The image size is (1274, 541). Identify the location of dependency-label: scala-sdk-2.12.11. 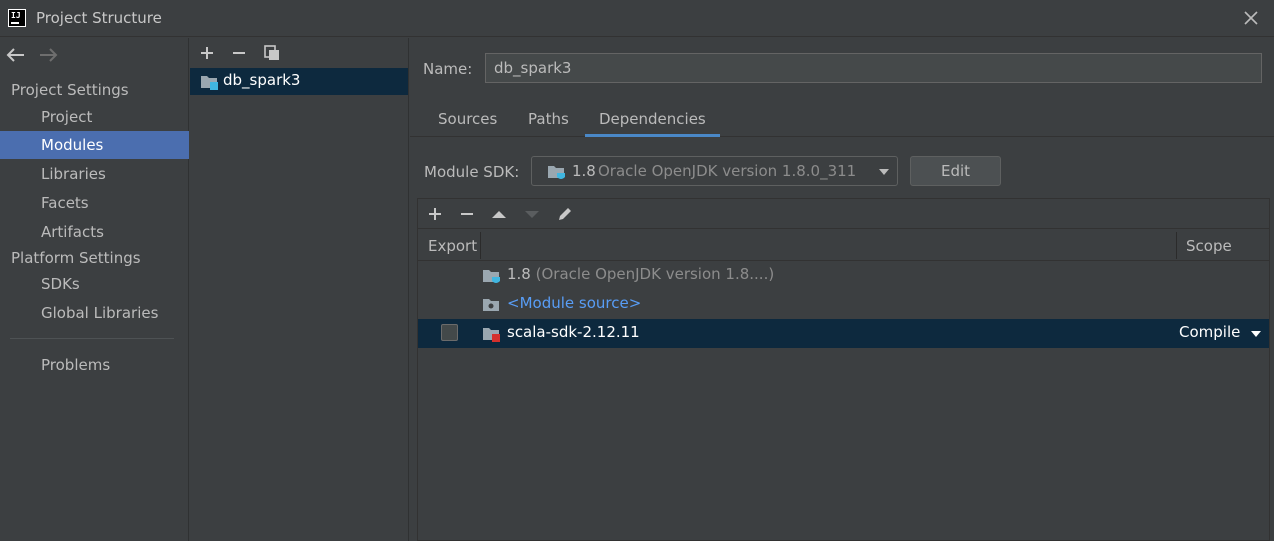
(573, 332).